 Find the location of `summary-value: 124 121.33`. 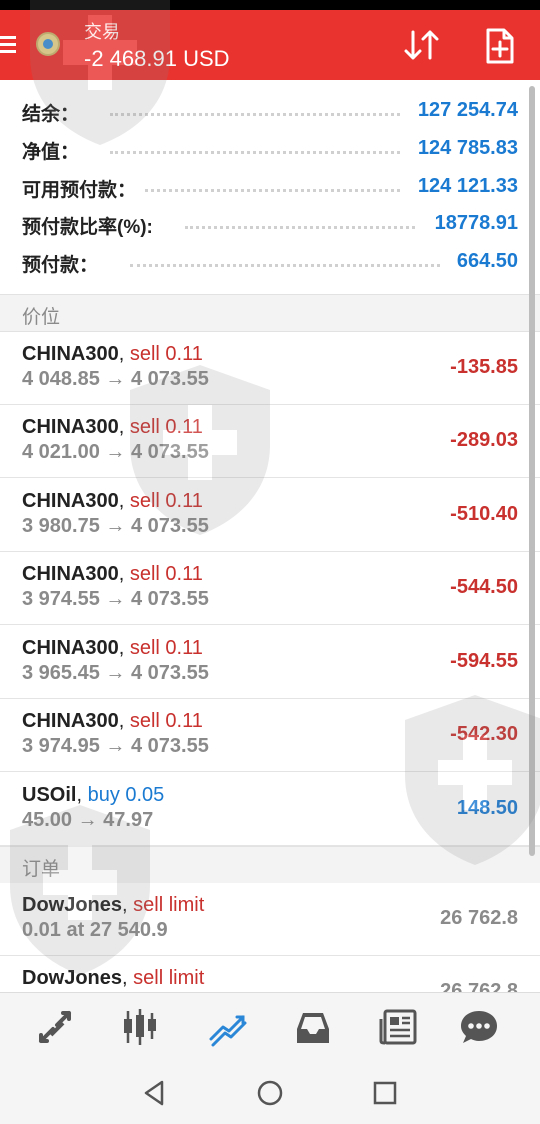

summary-value: 124 121.33 is located at coordinates (467, 186).